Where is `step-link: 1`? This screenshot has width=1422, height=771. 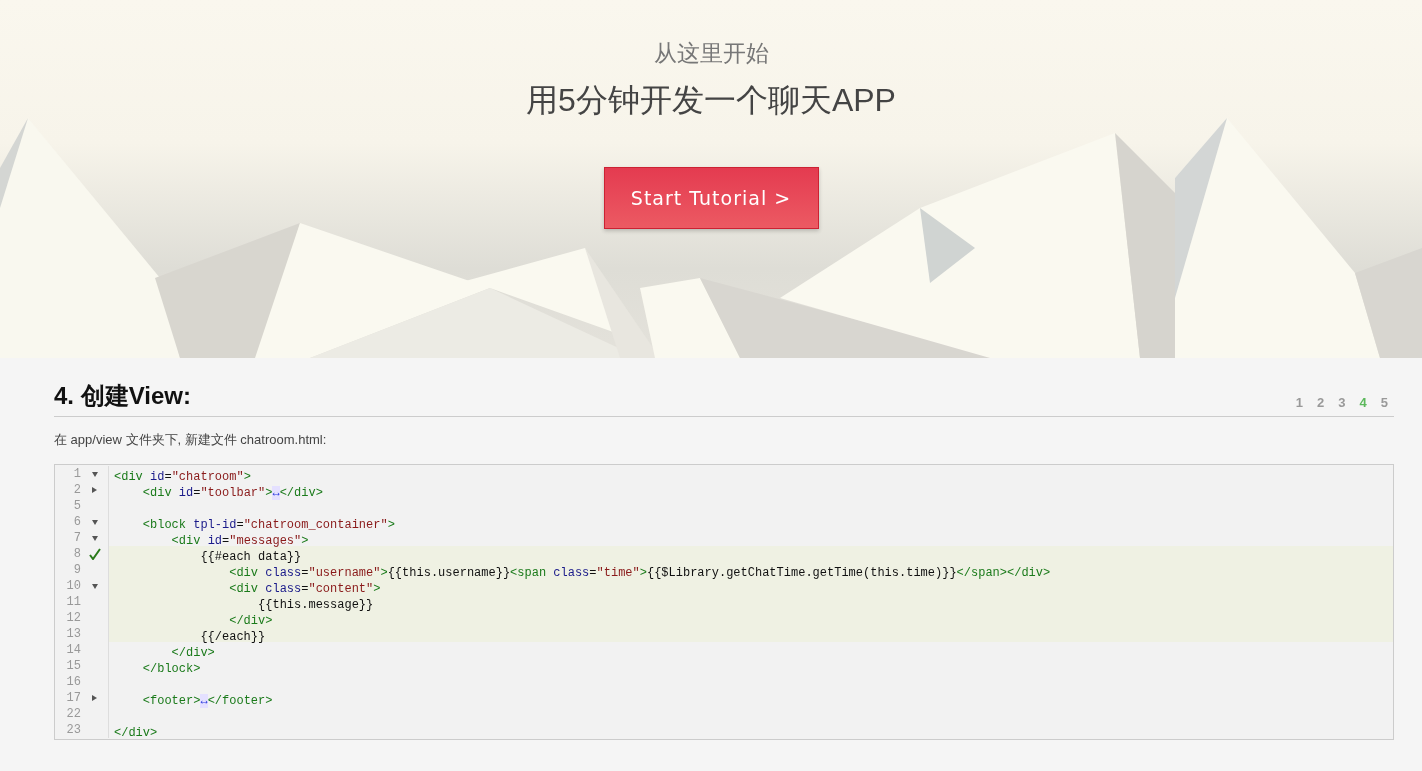
step-link: 1 is located at coordinates (1299, 402).